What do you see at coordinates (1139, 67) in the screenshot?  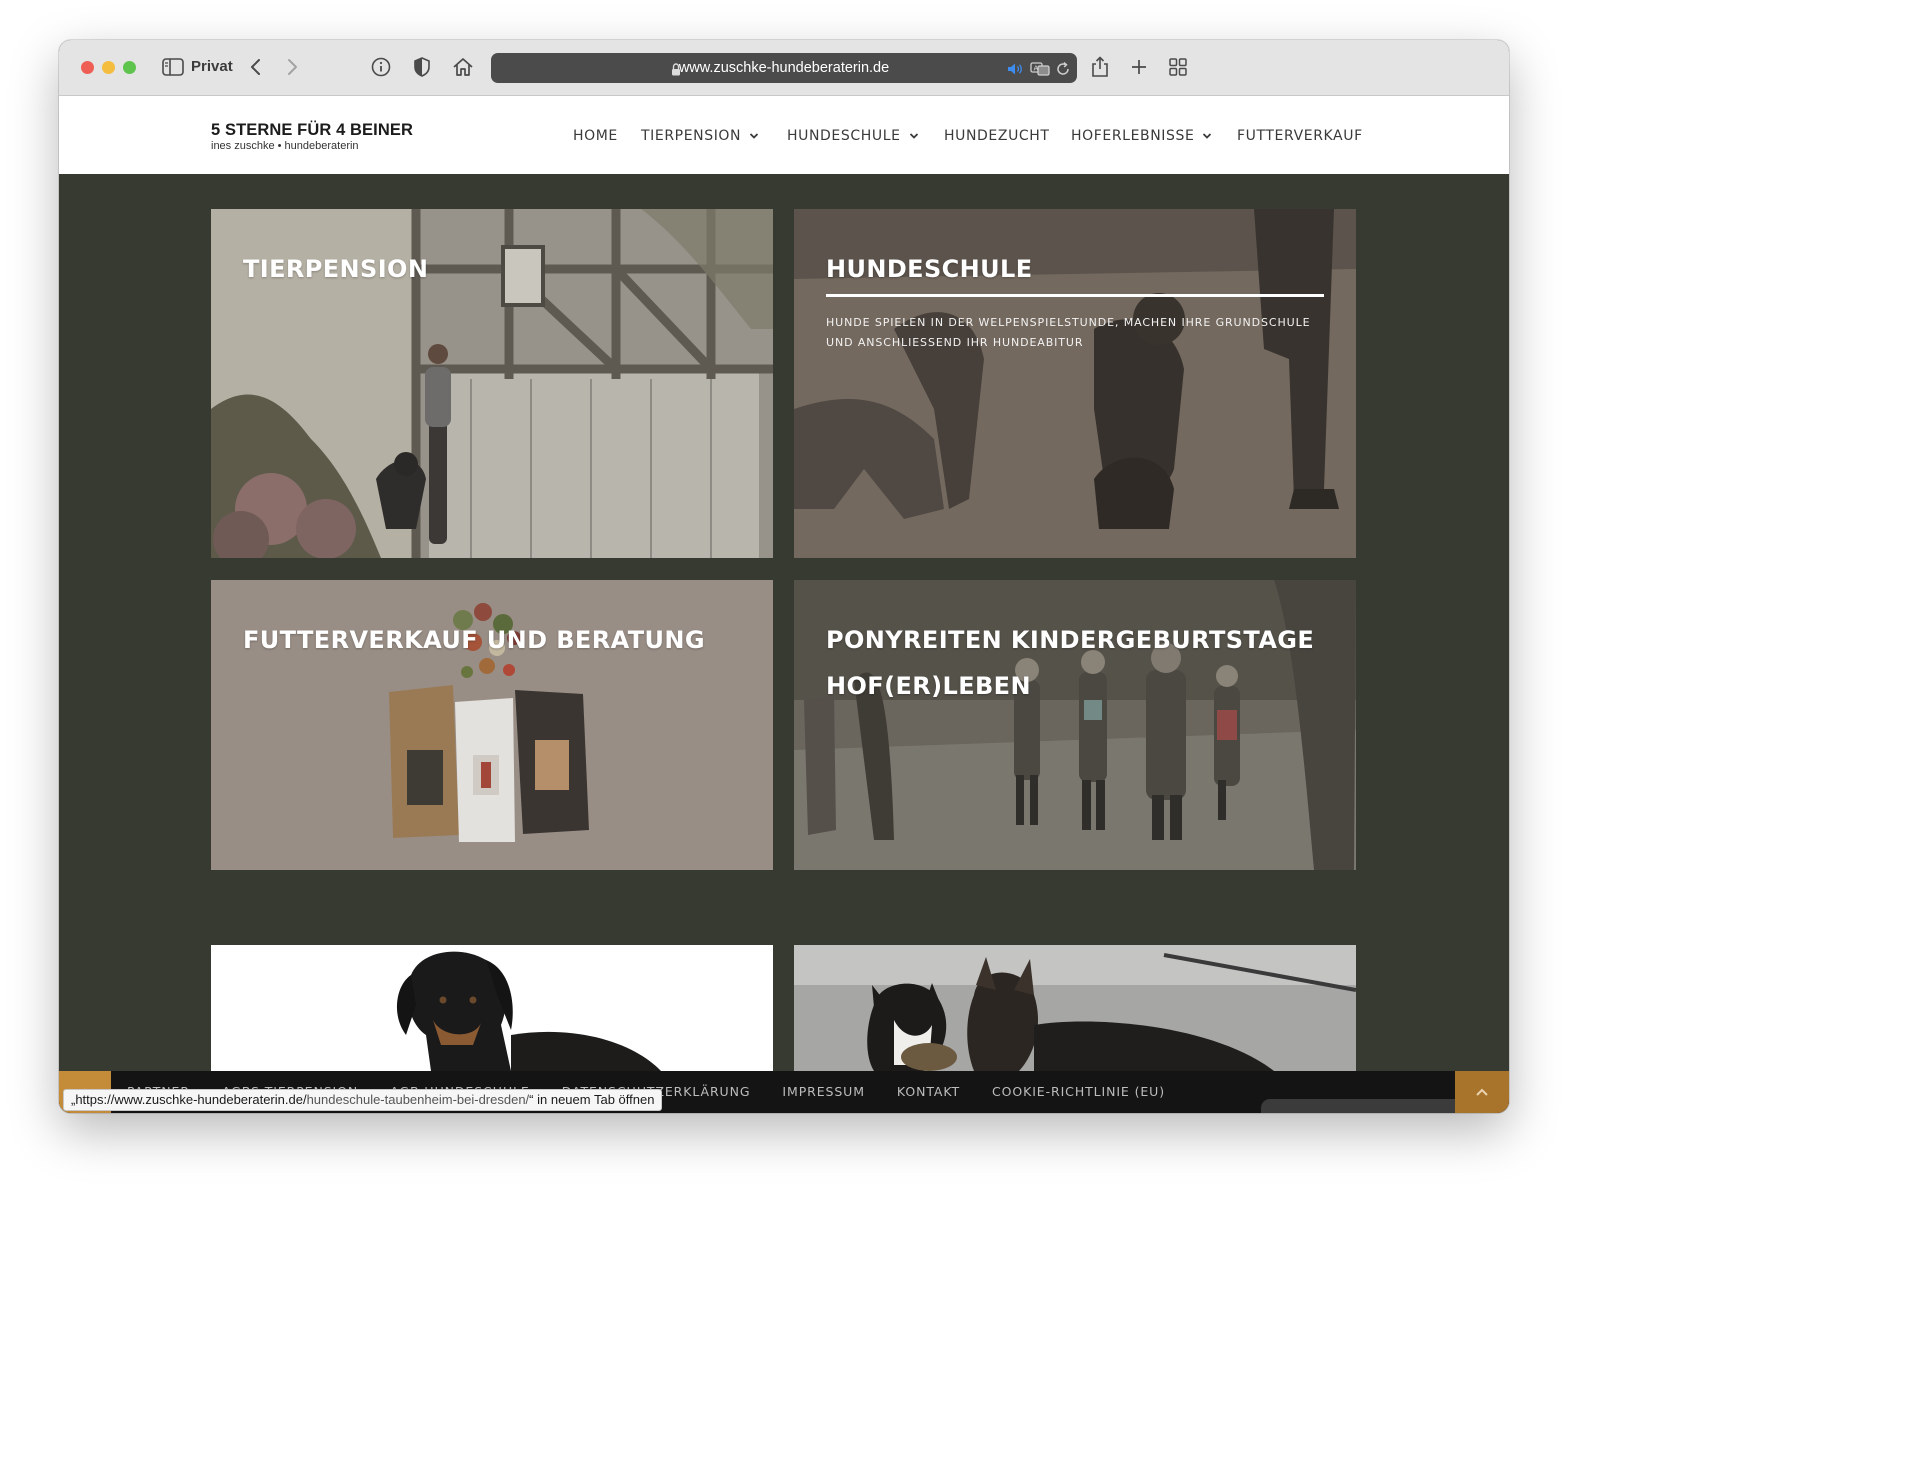 I see `new-tab-icon` at bounding box center [1139, 67].